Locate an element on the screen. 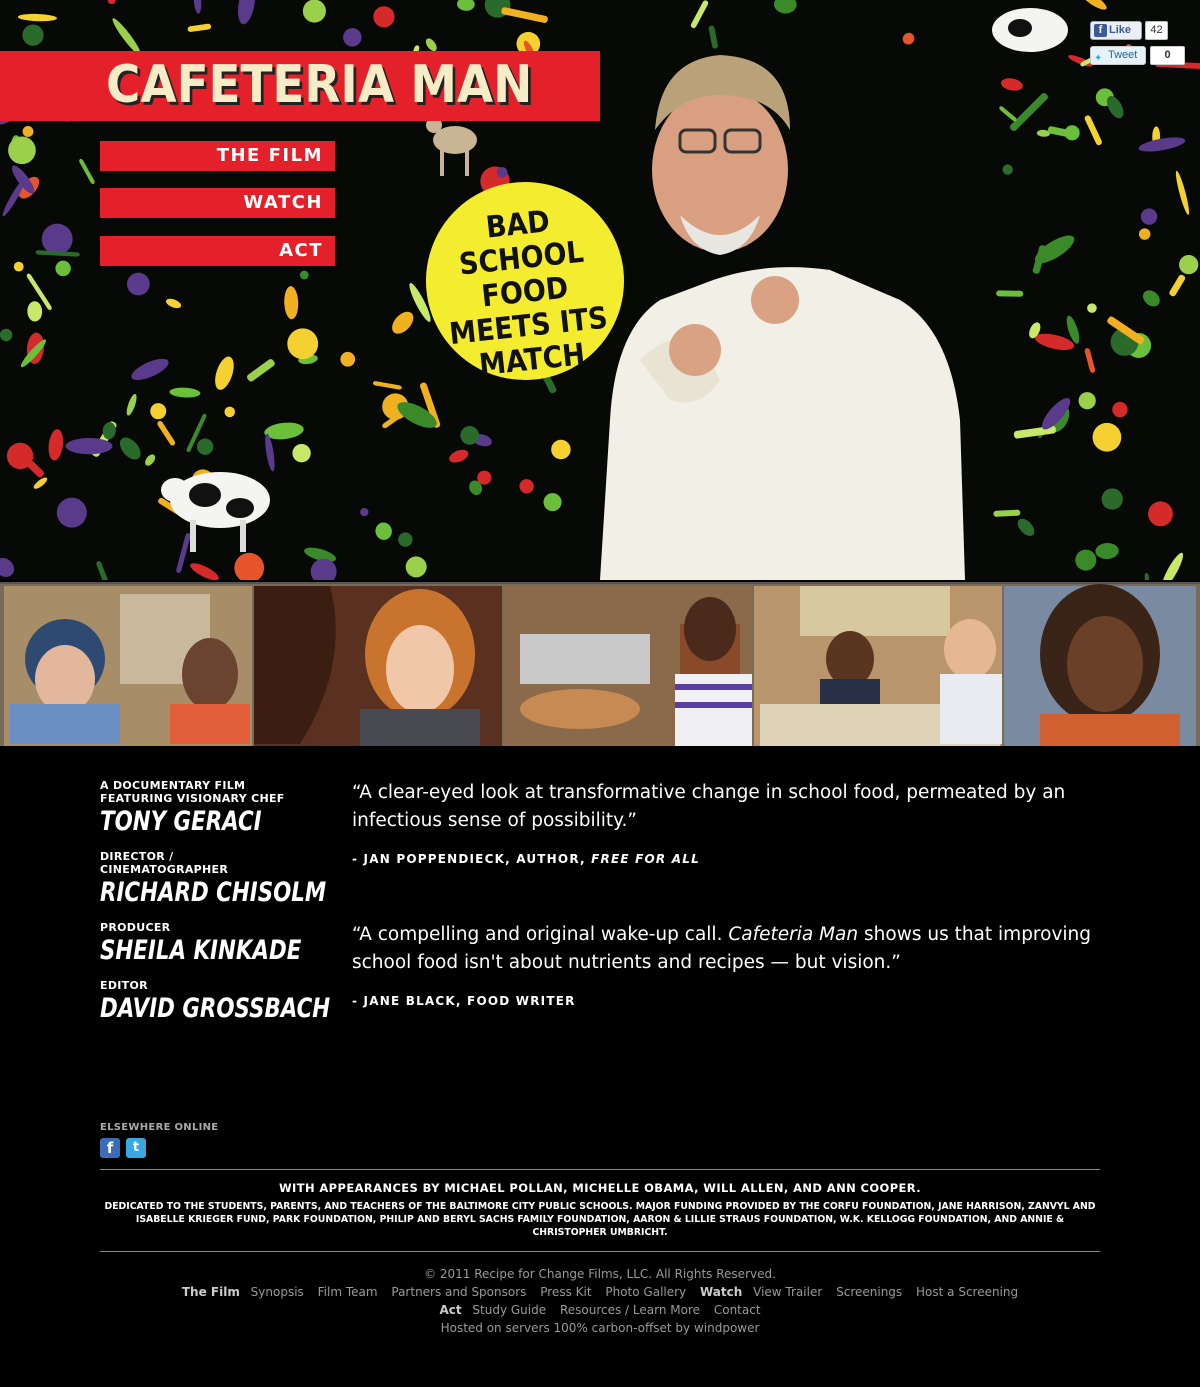  tagline-badge: BAD SCHOOL FOOD MEETS ITS MATCH is located at coordinates (525, 282).